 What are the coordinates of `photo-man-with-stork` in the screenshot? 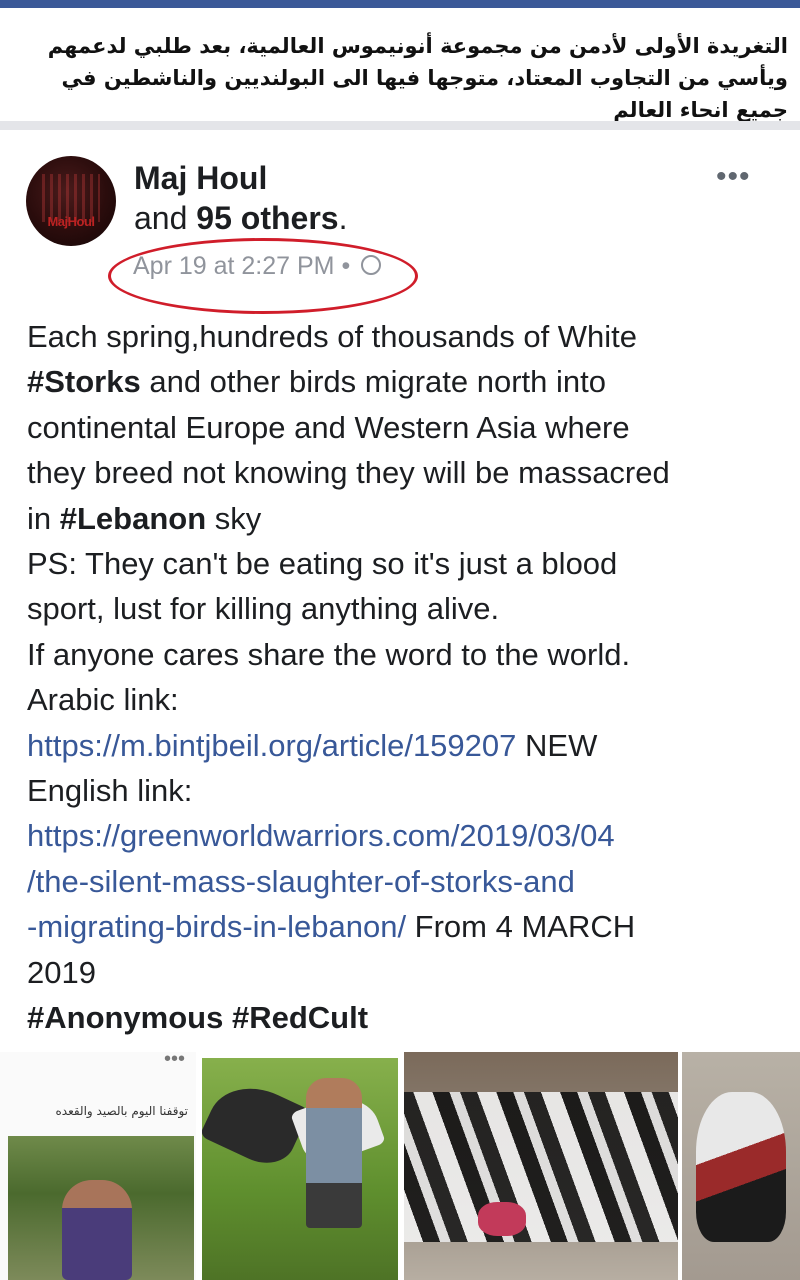 It's located at (300, 1169).